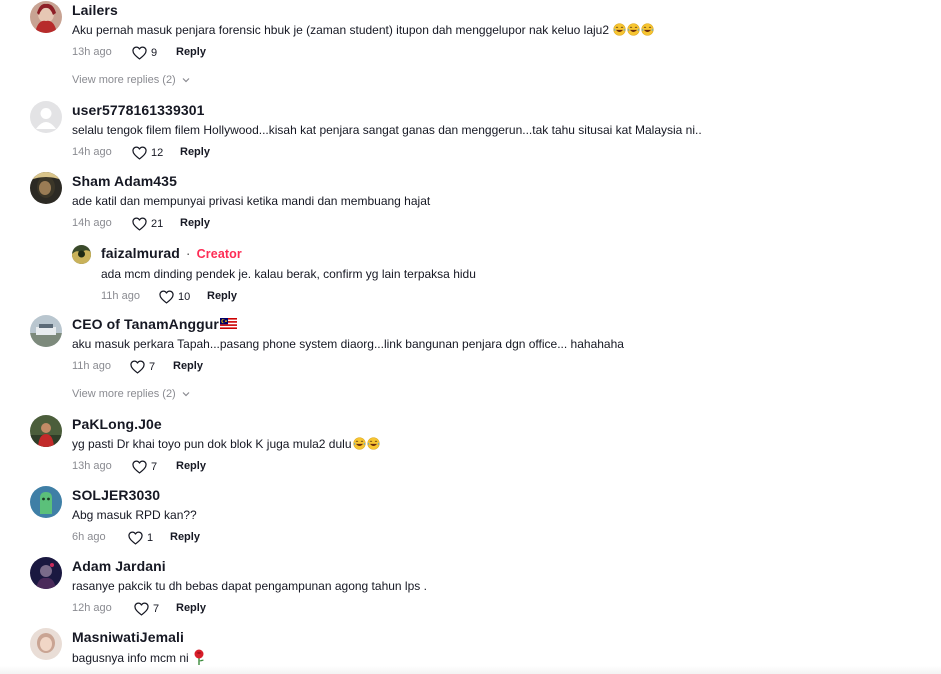  Describe the element at coordinates (147, 224) in the screenshot. I see `like-button: 21` at that location.